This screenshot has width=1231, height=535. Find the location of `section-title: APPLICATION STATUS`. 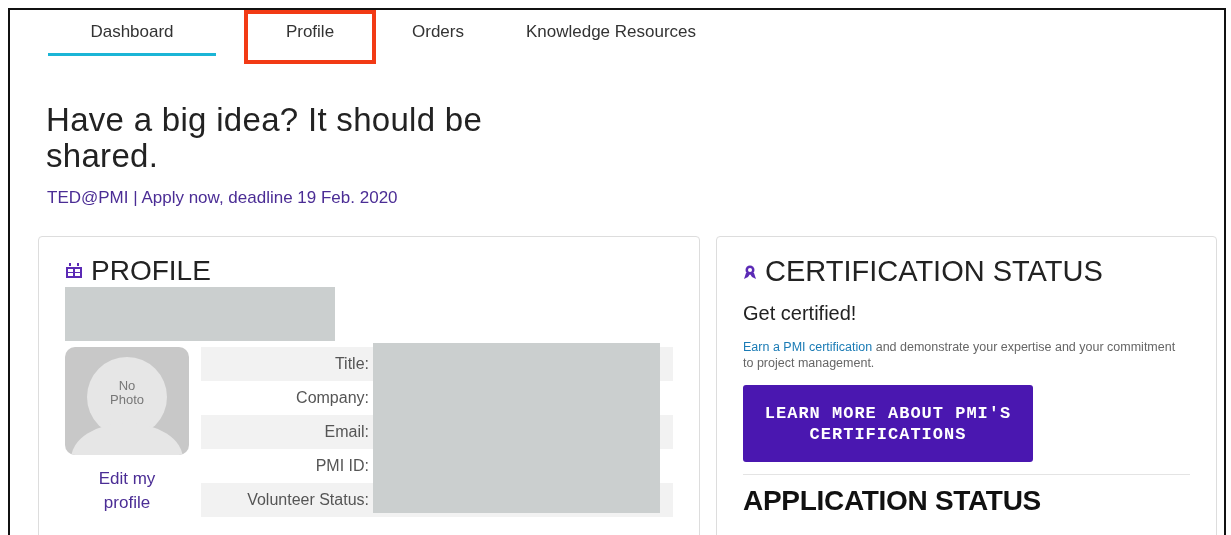

section-title: APPLICATION STATUS is located at coordinates (892, 501).